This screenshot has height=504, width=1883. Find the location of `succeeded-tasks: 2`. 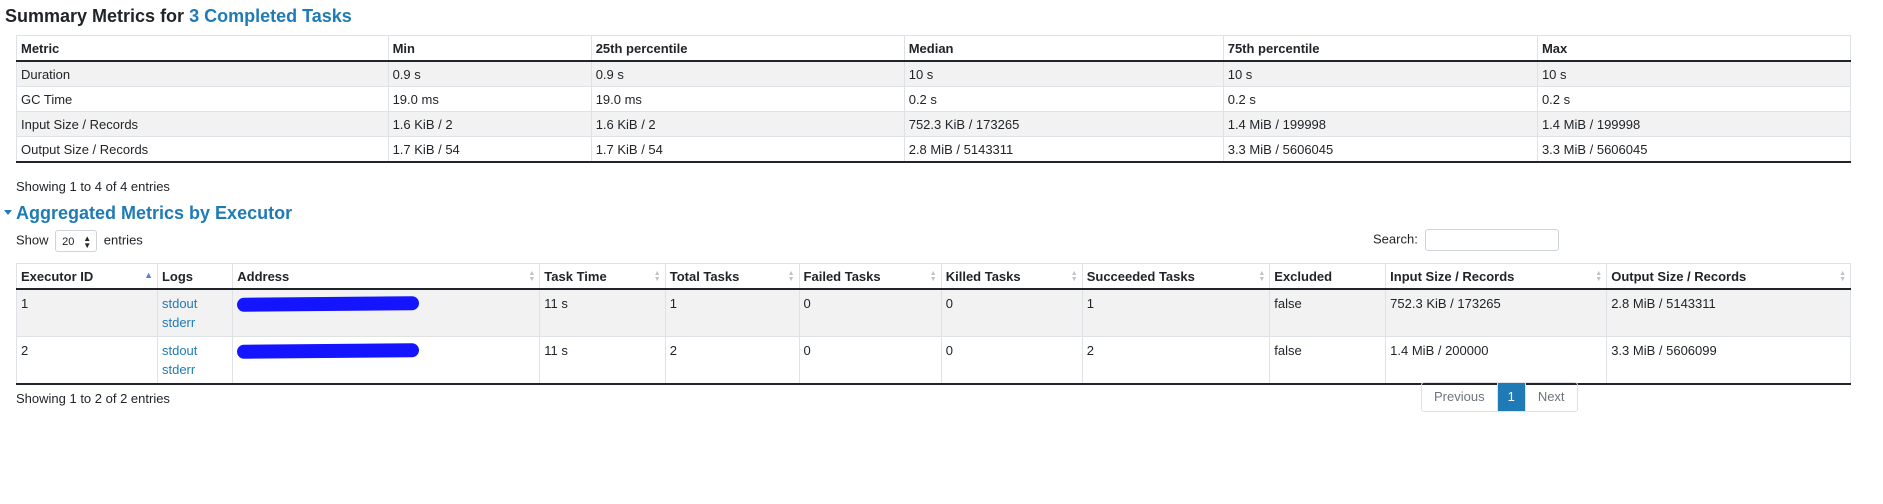

succeeded-tasks: 2 is located at coordinates (1176, 360).